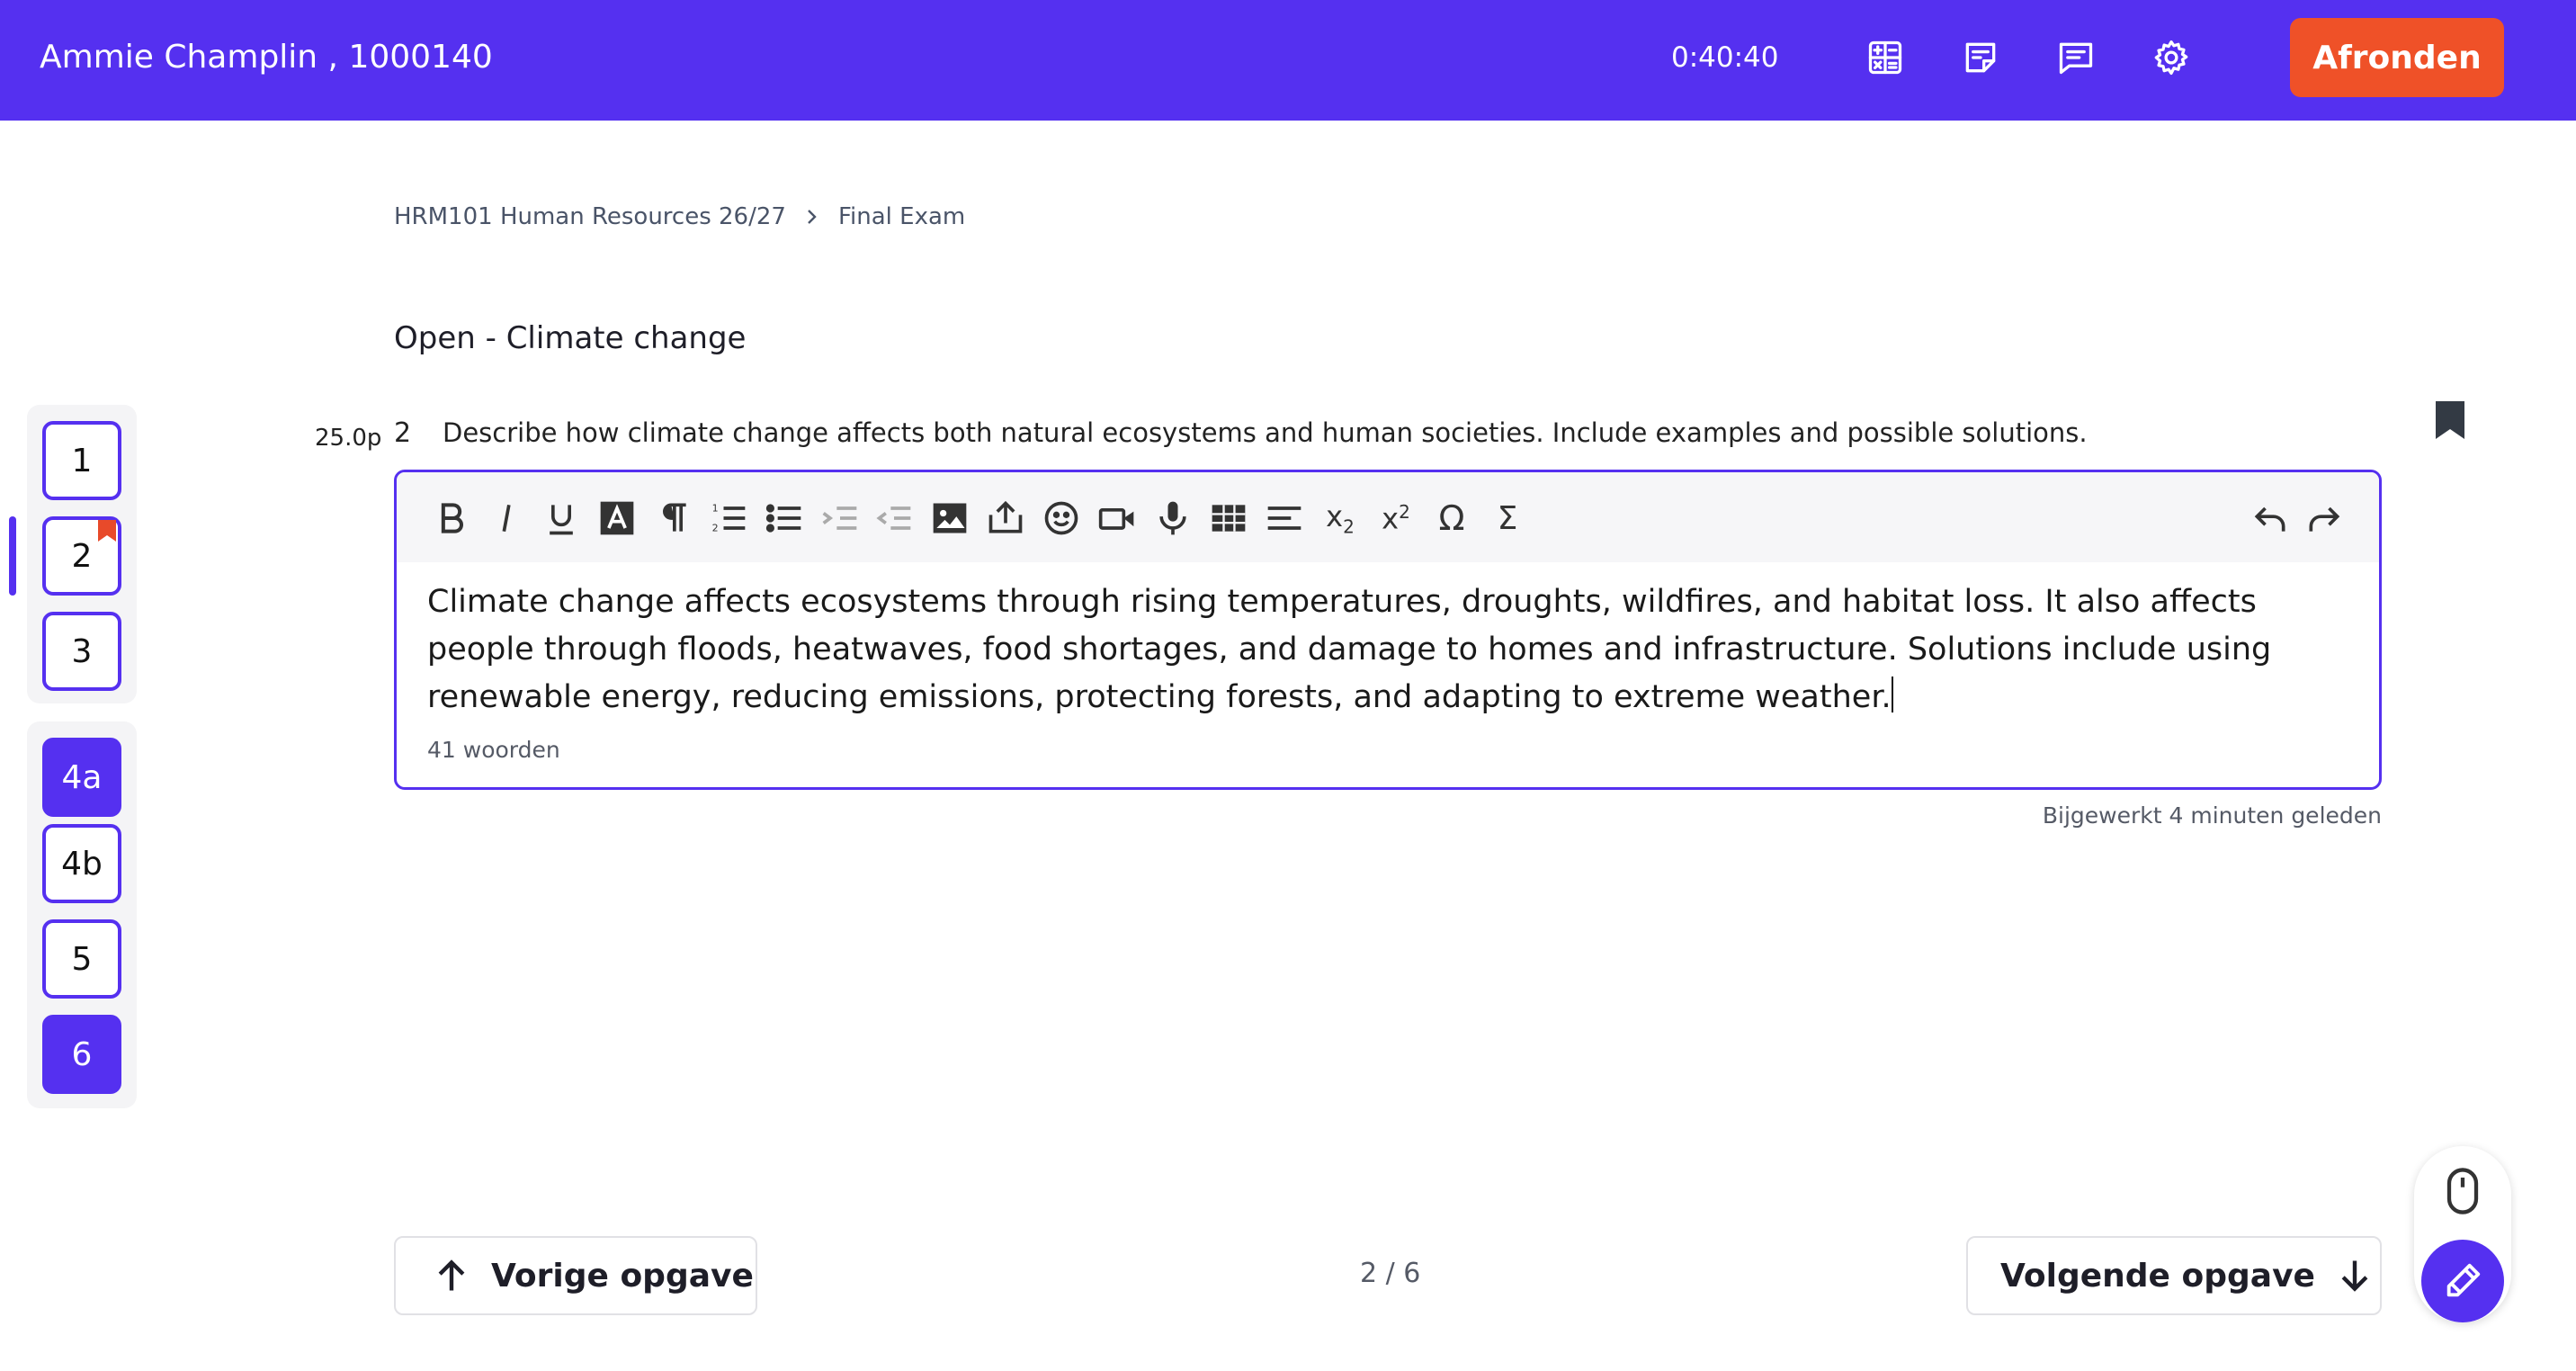  I want to click on breadcrumb: HRM101 Human Resources 26/27 Final Exam, so click(679, 216).